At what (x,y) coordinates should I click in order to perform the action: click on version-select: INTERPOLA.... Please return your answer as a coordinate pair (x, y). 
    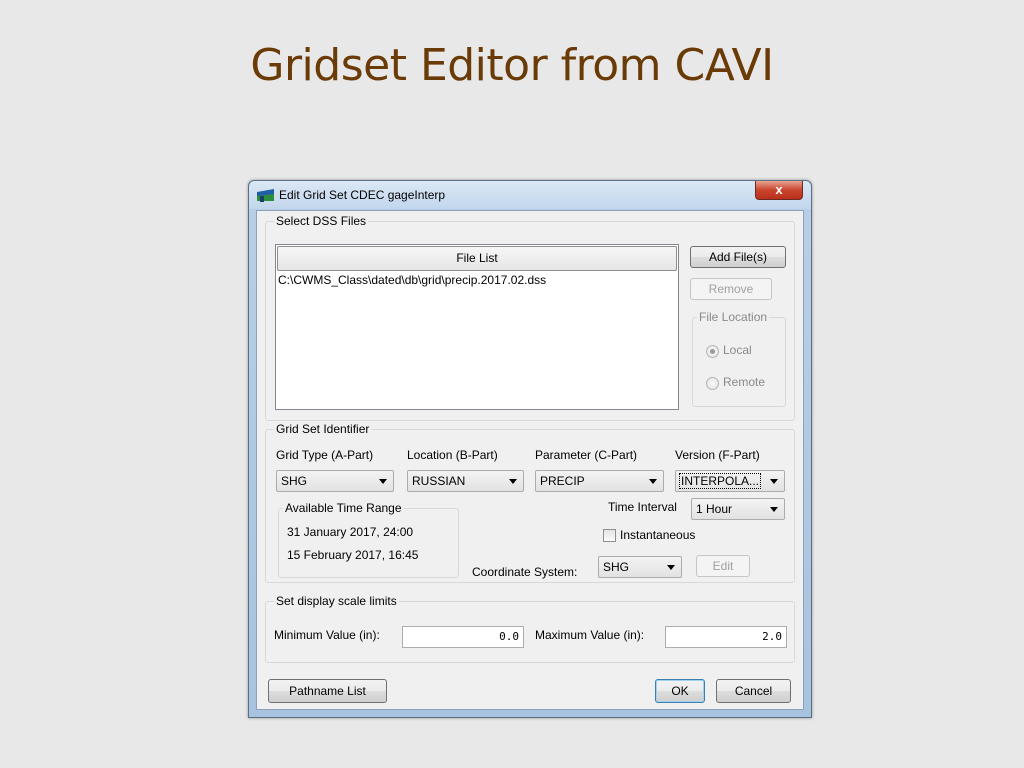
    Looking at the image, I should click on (730, 481).